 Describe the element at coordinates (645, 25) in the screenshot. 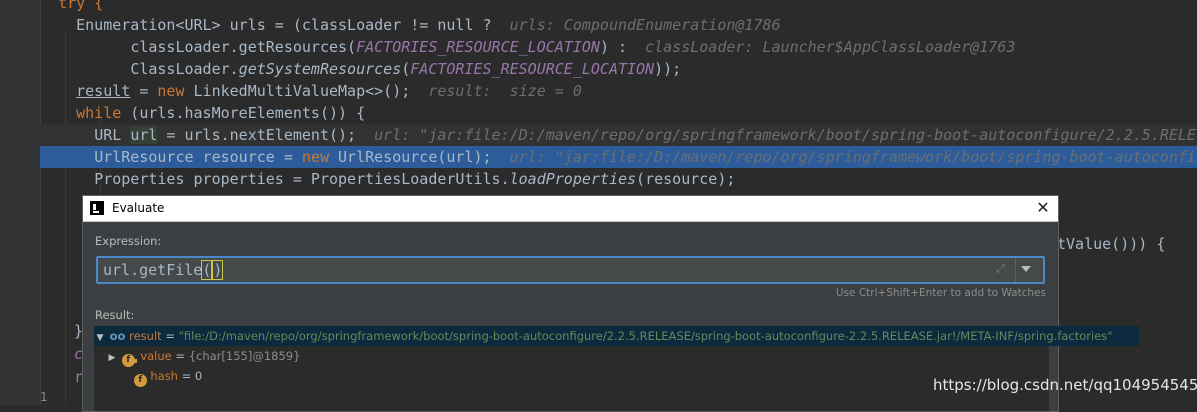

I see `debug-inline-hint: urls: CompoundEnumeration@1786` at that location.